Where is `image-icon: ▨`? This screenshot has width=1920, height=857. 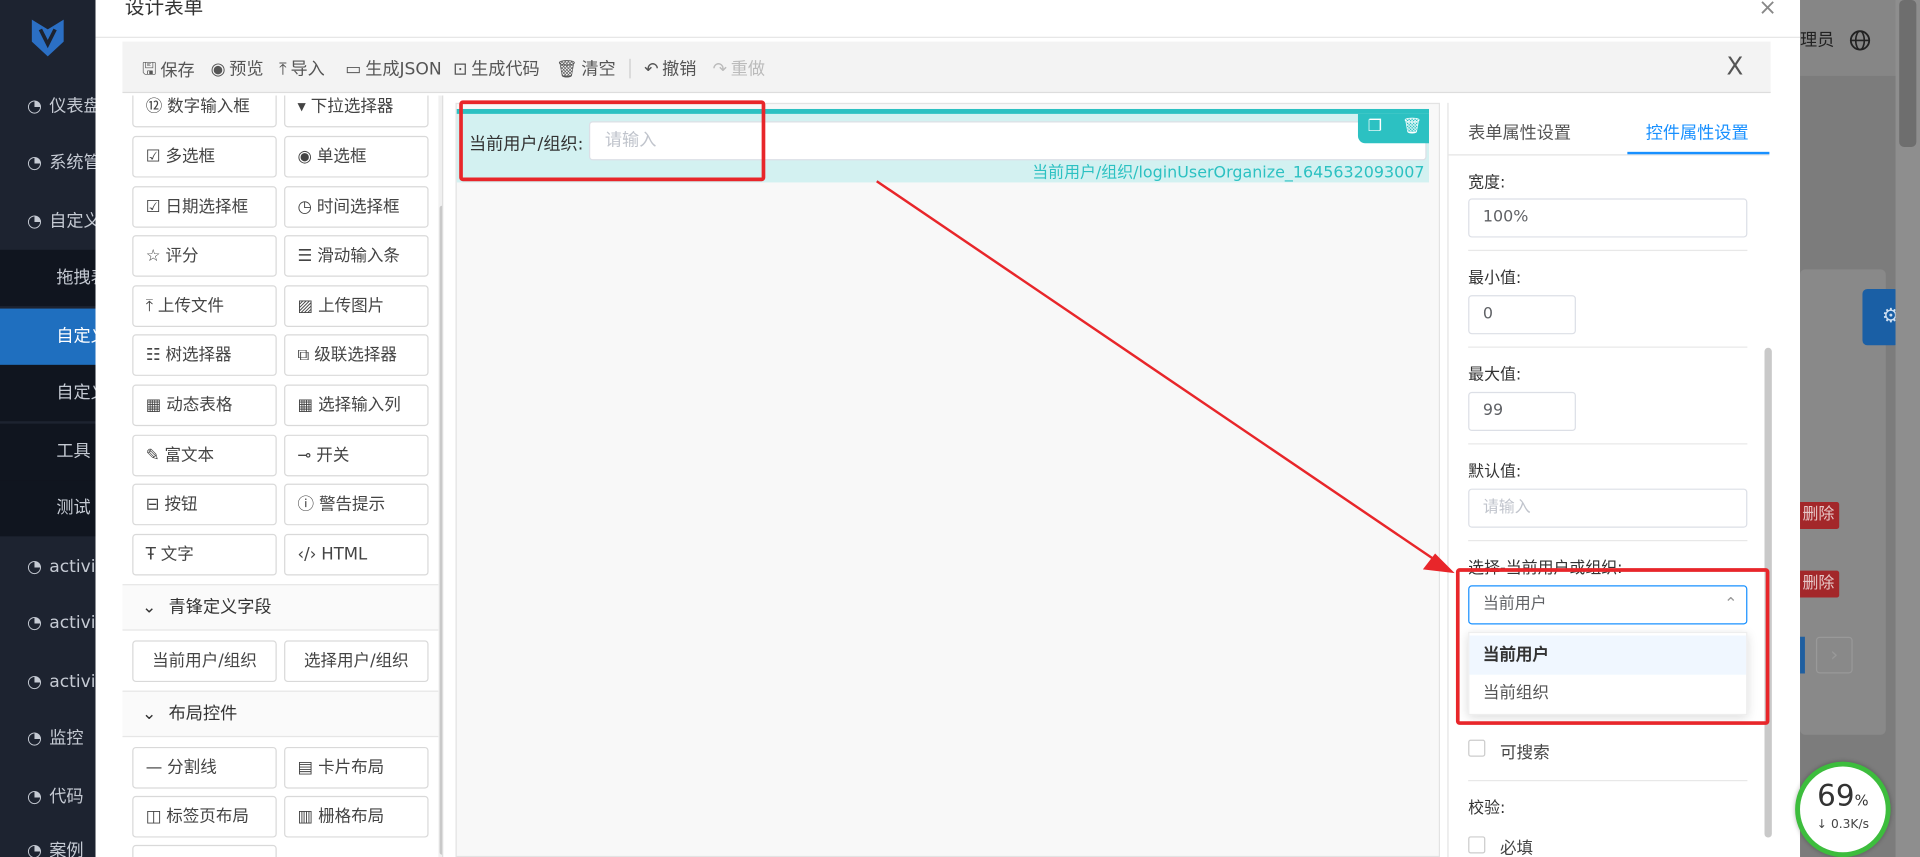 image-icon: ▨ is located at coordinates (305, 306).